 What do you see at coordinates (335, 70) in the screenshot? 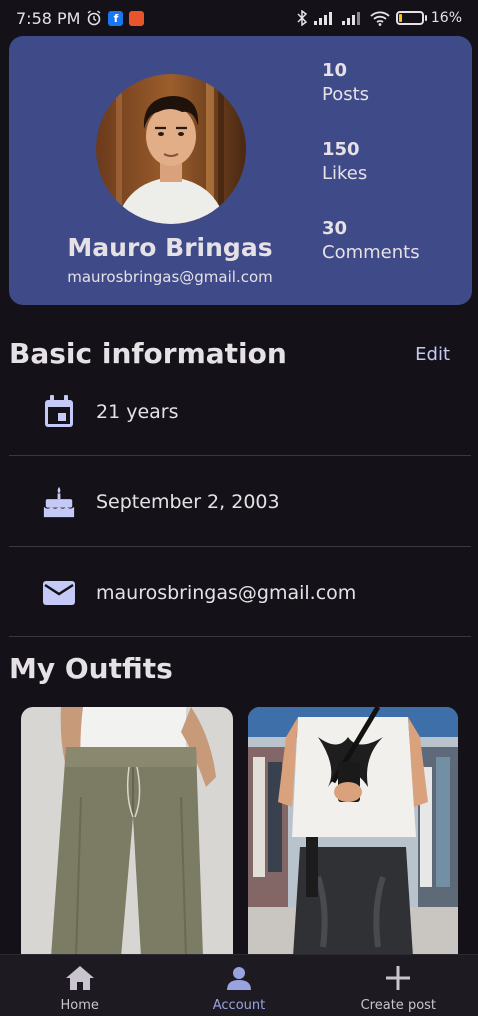
I see `stat-value: 10` at bounding box center [335, 70].